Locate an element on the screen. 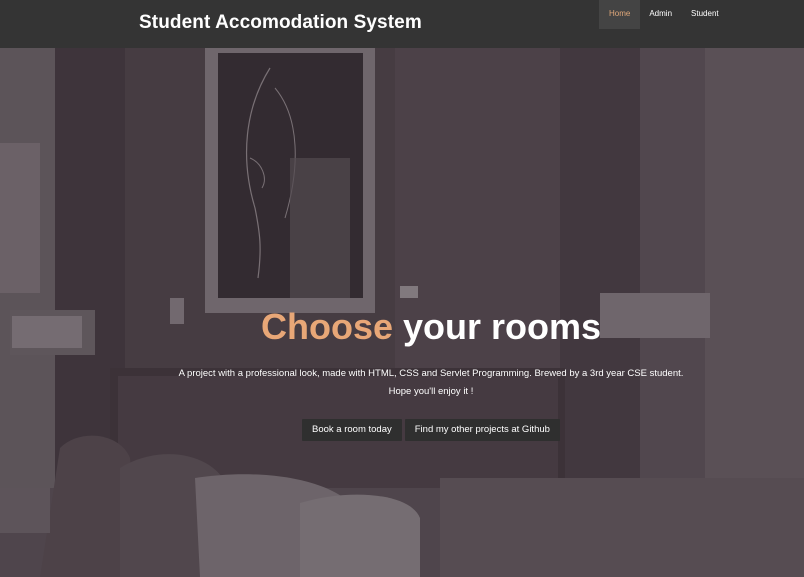 This screenshot has height=577, width=804. book-room-button: Book a room today is located at coordinates (352, 430).